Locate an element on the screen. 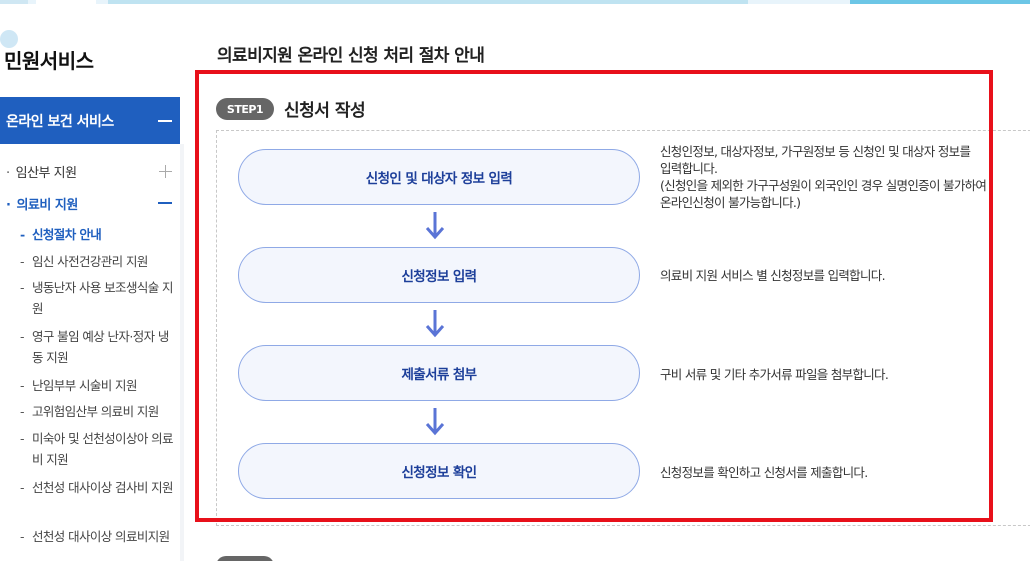  next-step-badge is located at coordinates (245, 558).